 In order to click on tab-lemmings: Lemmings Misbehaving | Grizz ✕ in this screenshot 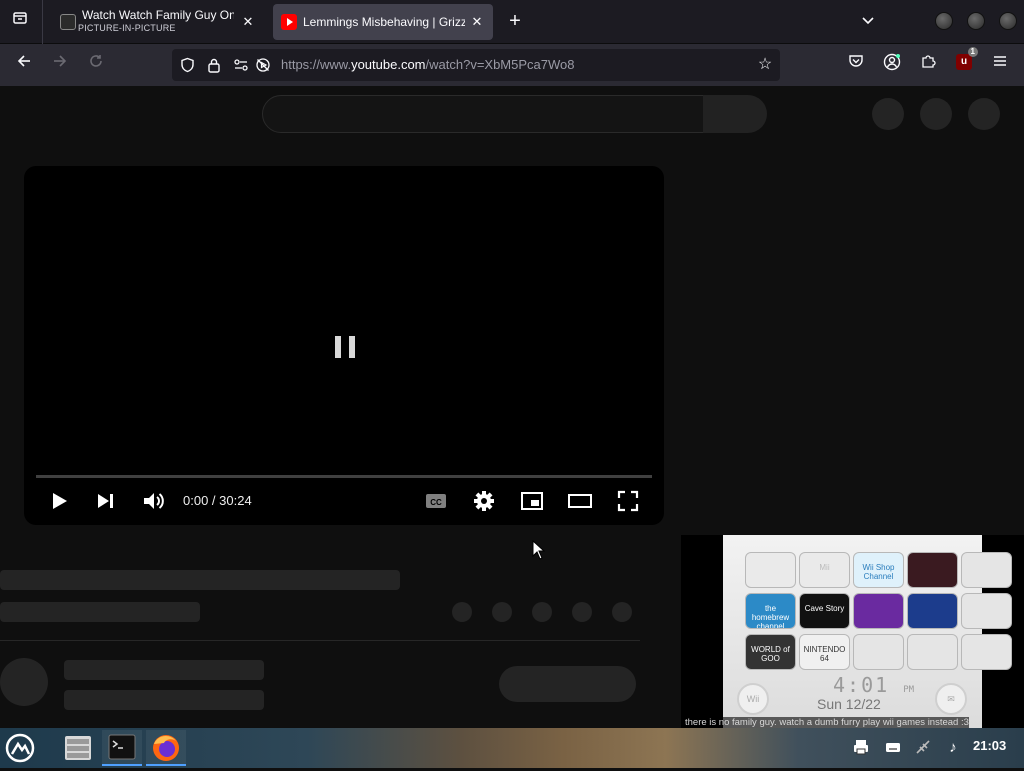, I will do `click(383, 22)`.